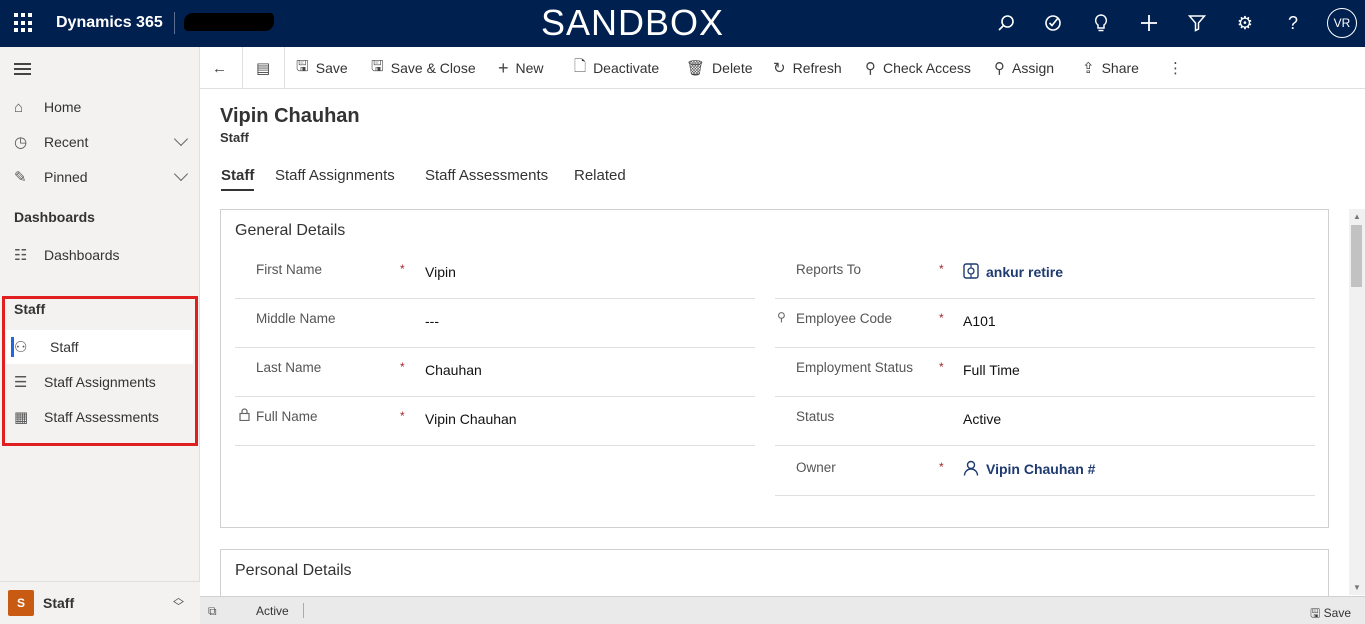 Image resolution: width=1365 pixels, height=624 pixels. I want to click on section-title: Personal Details, so click(293, 570).